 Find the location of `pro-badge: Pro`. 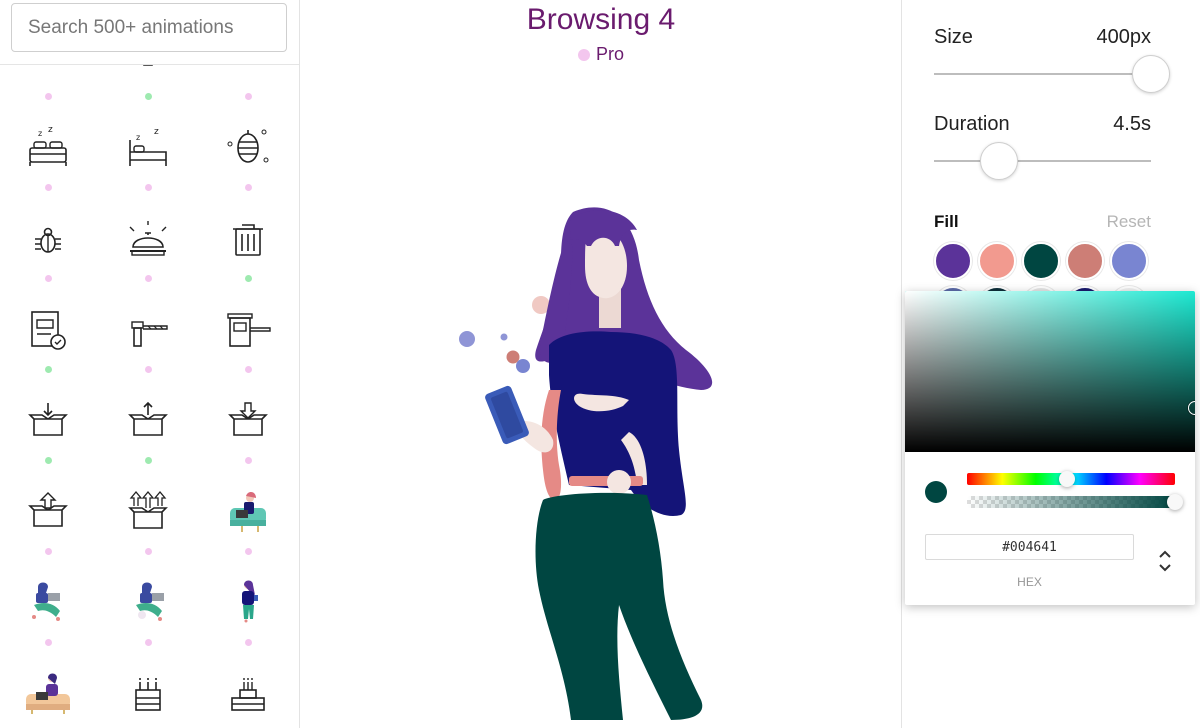

pro-badge: Pro is located at coordinates (601, 54).